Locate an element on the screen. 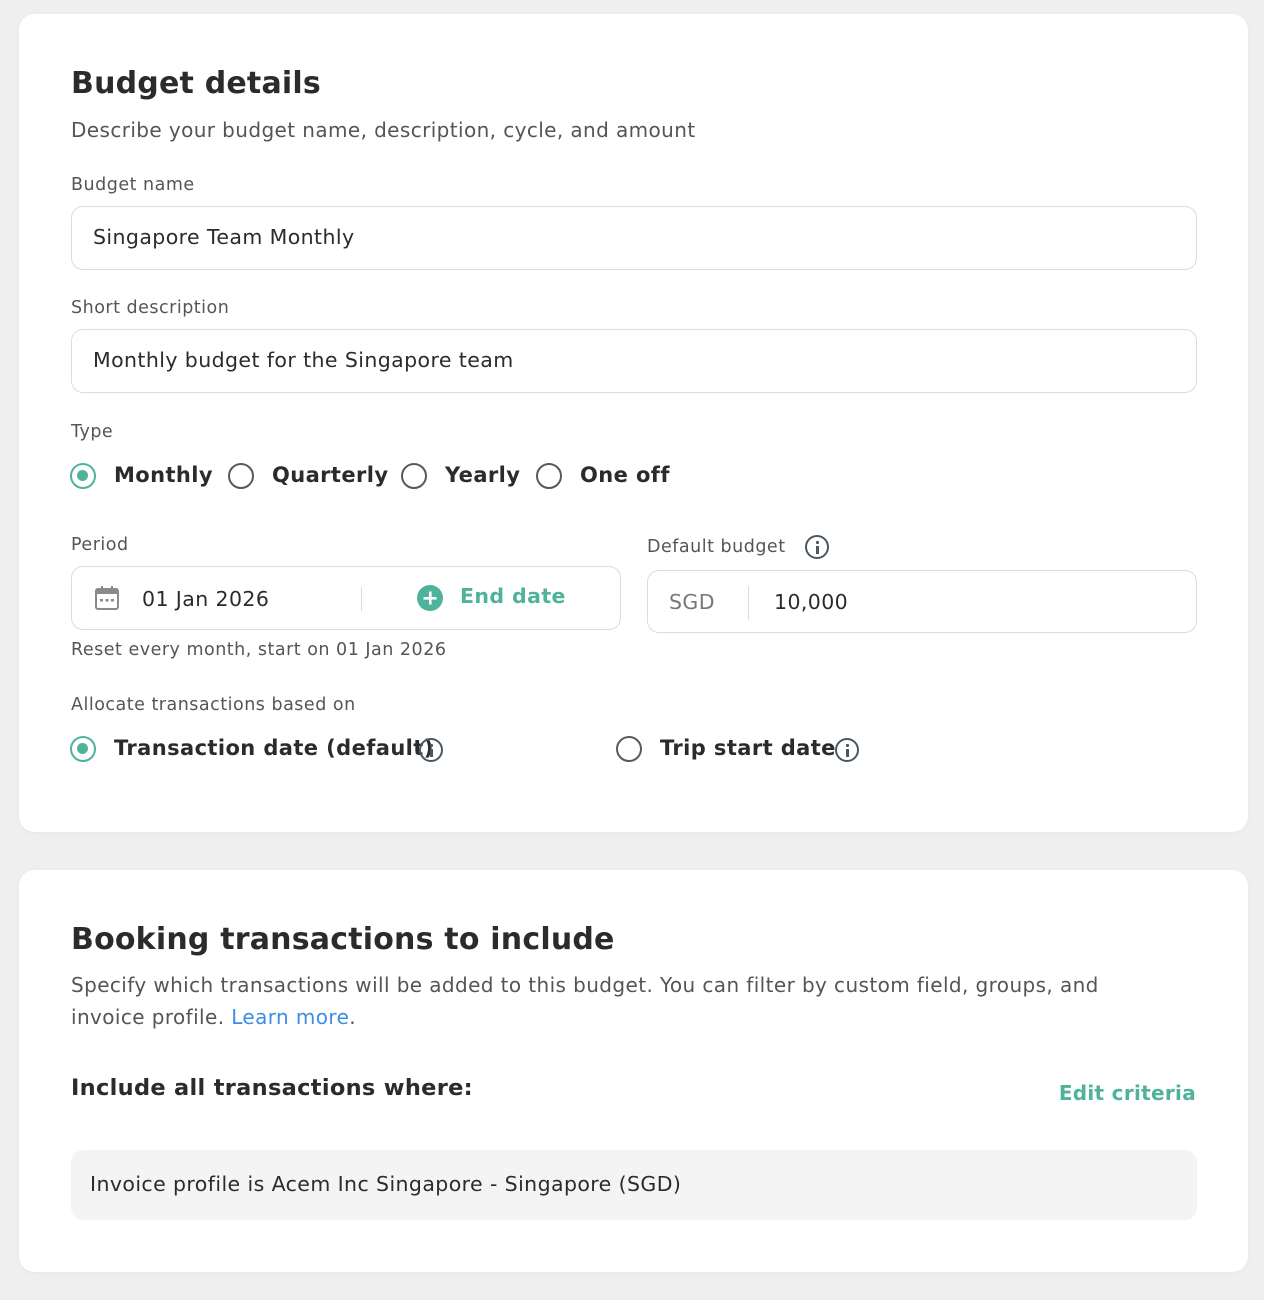  type-option-quarterly: Quarterly is located at coordinates (308, 477).